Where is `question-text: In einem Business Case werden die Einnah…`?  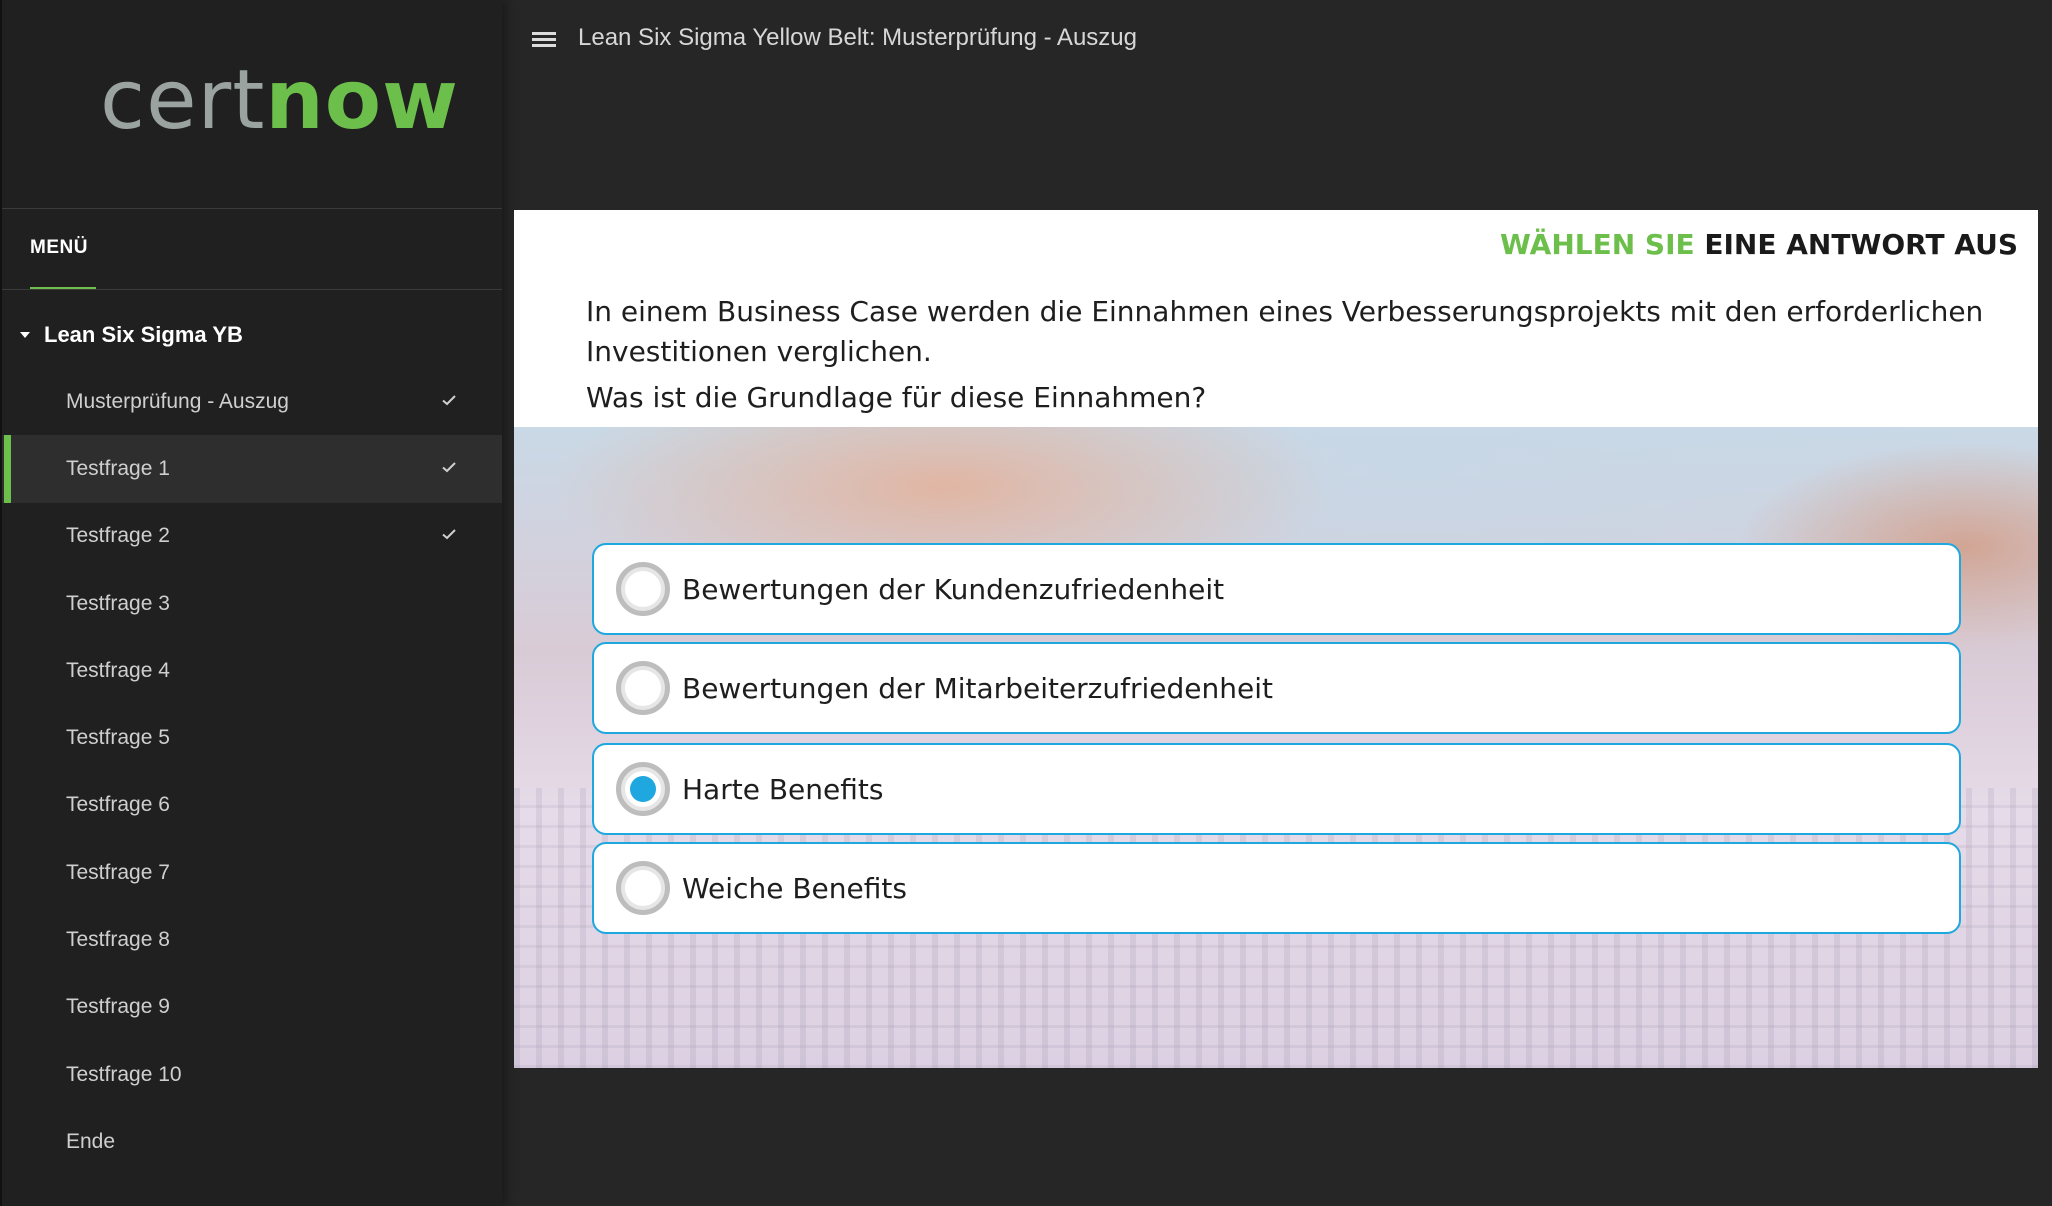 question-text: In einem Business Case werden die Einnah… is located at coordinates (1301, 355).